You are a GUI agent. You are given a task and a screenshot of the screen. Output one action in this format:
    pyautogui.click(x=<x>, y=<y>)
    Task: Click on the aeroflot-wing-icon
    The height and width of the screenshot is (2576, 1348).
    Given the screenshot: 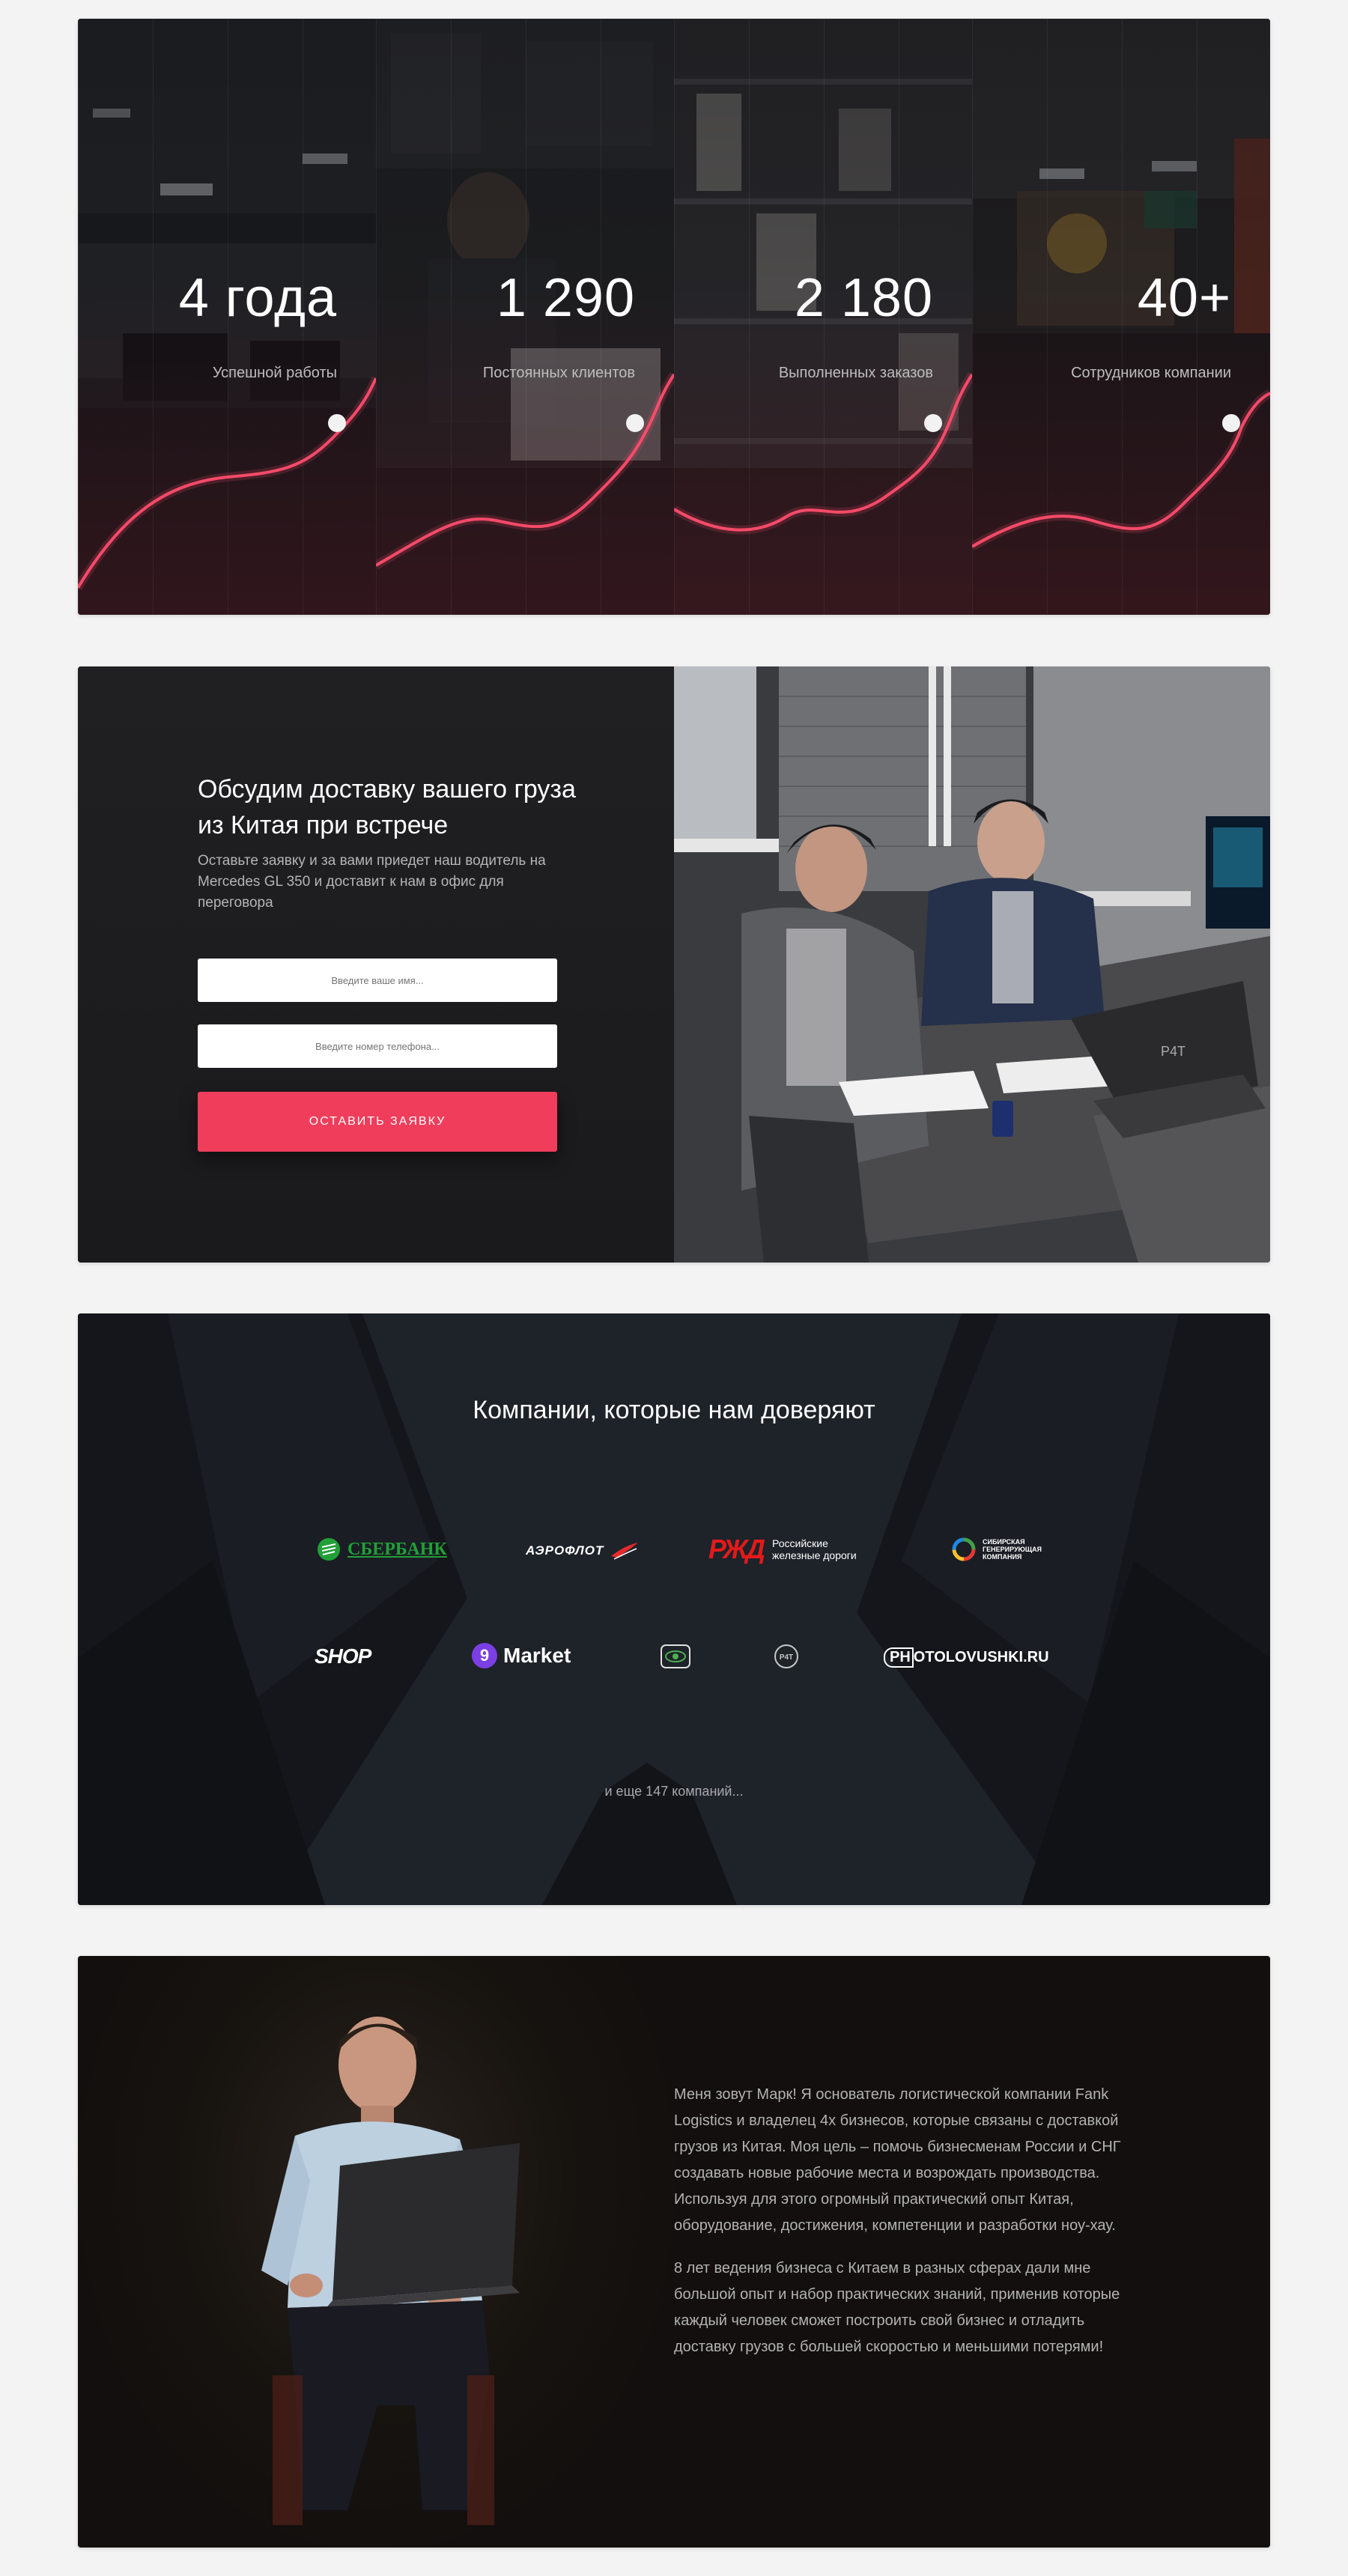 What is the action you would take?
    pyautogui.click(x=625, y=1551)
    